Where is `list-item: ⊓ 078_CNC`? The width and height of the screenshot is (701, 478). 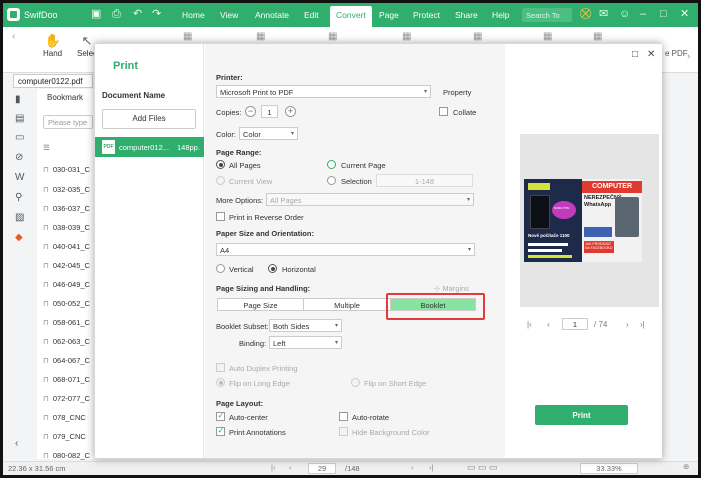
list-item: ⊓ 078_CNC is located at coordinates (64, 417).